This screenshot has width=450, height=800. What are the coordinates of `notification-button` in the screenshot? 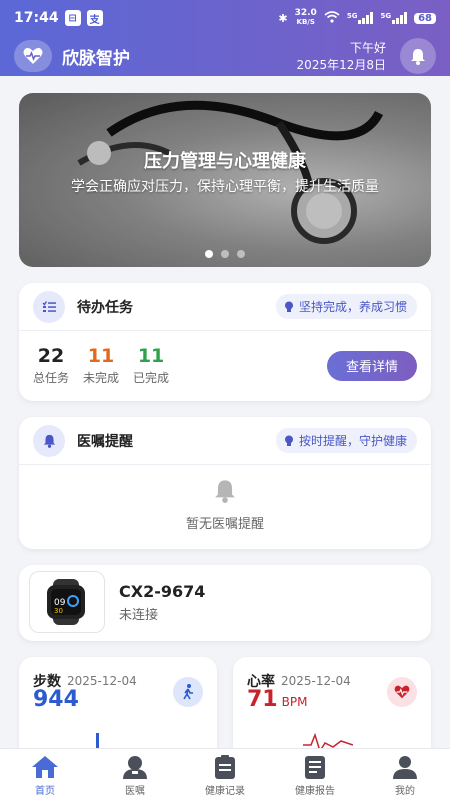 It's located at (418, 56).